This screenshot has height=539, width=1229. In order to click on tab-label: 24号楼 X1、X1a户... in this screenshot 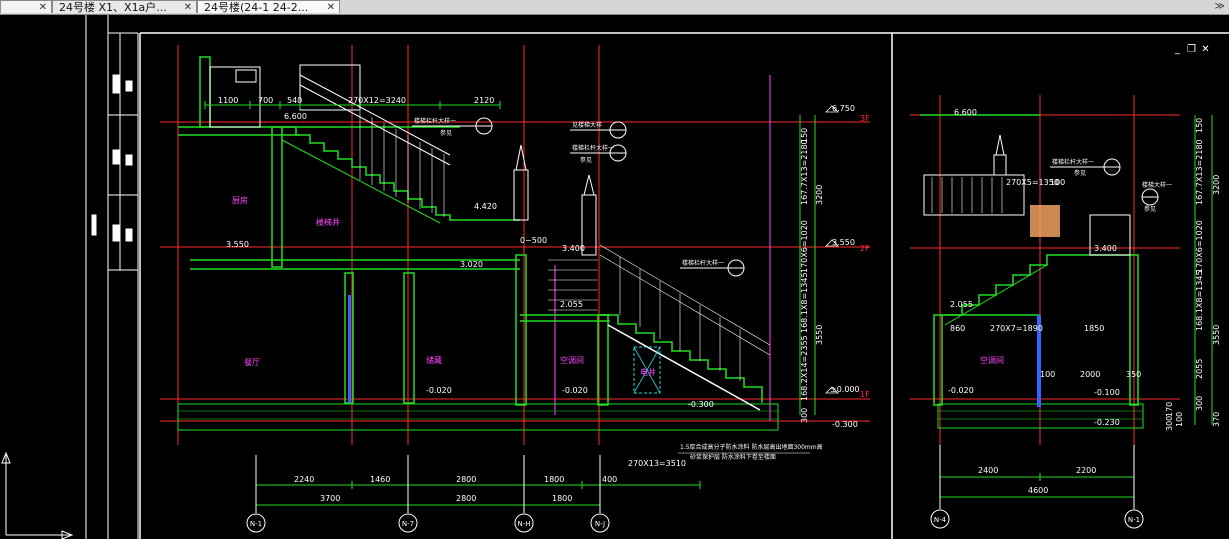, I will do `click(113, 7)`.